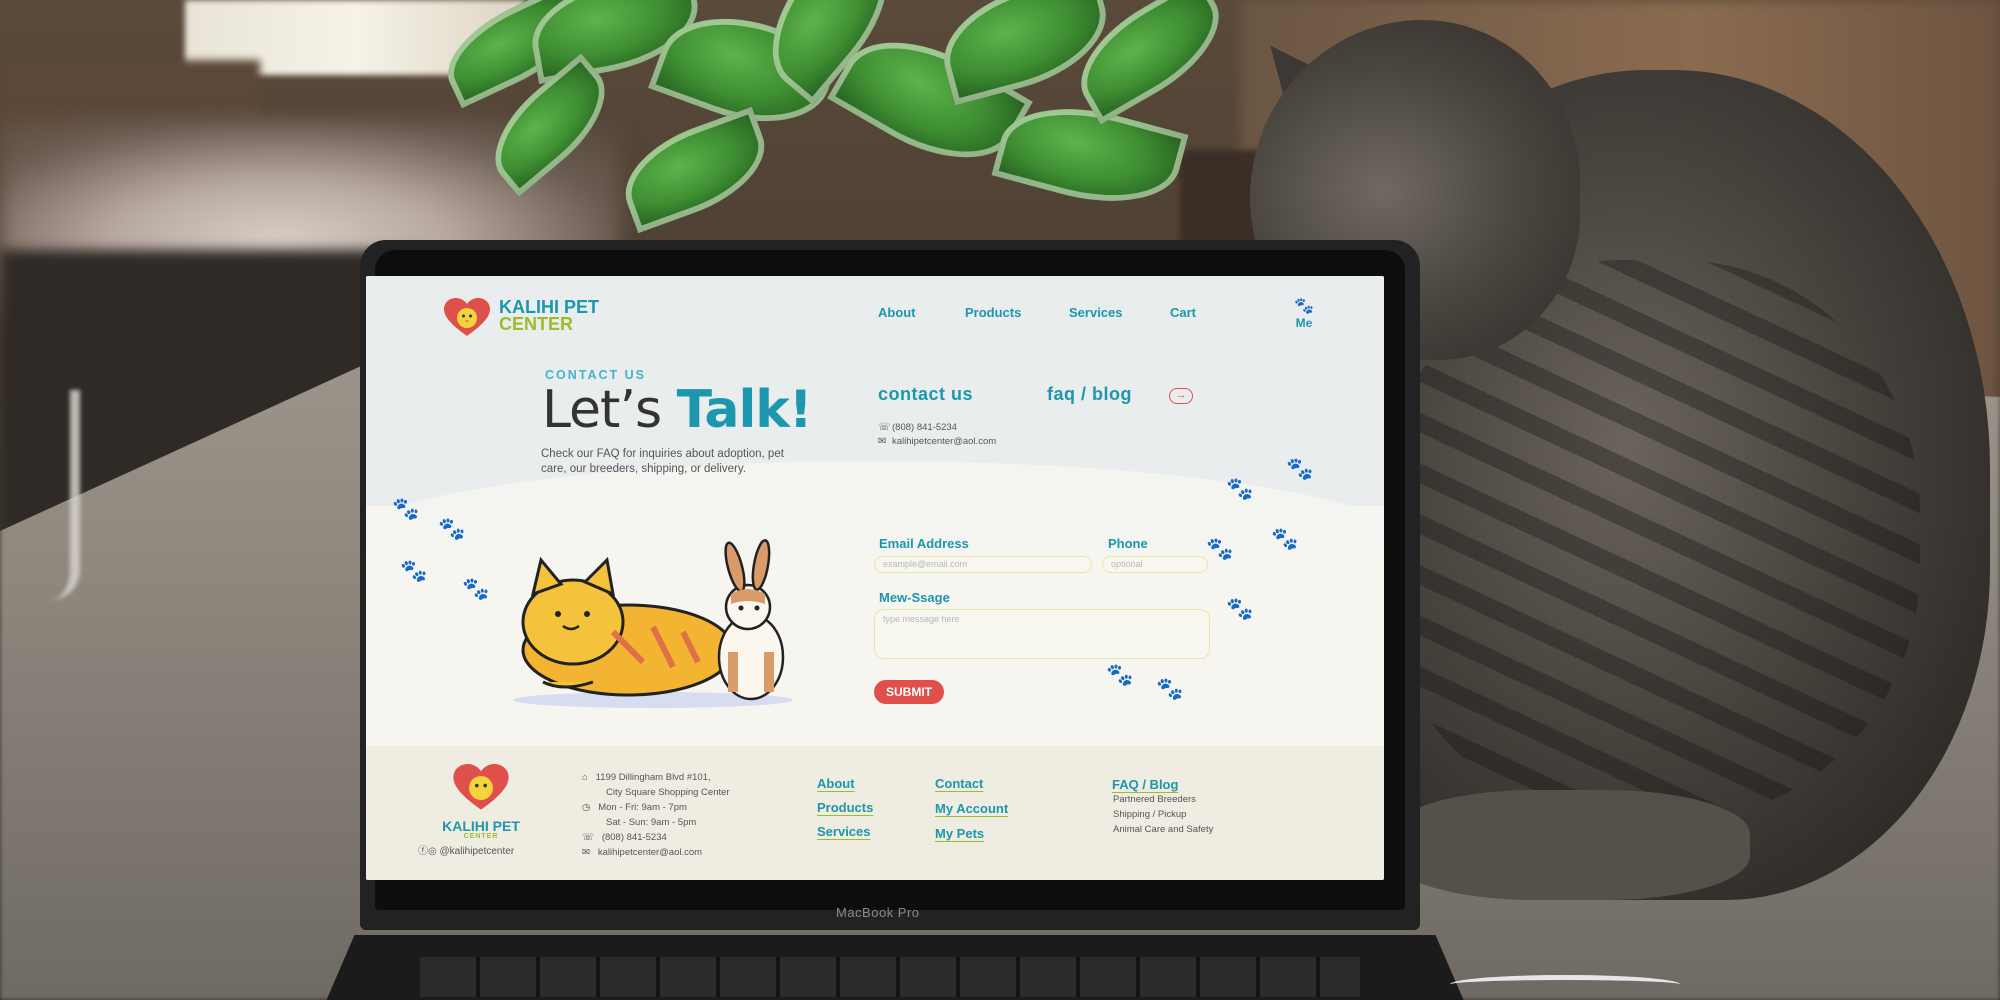 Image resolution: width=2000 pixels, height=1000 pixels. What do you see at coordinates (634, 837) in the screenshot?
I see `footer-phone: (808) 841-5234` at bounding box center [634, 837].